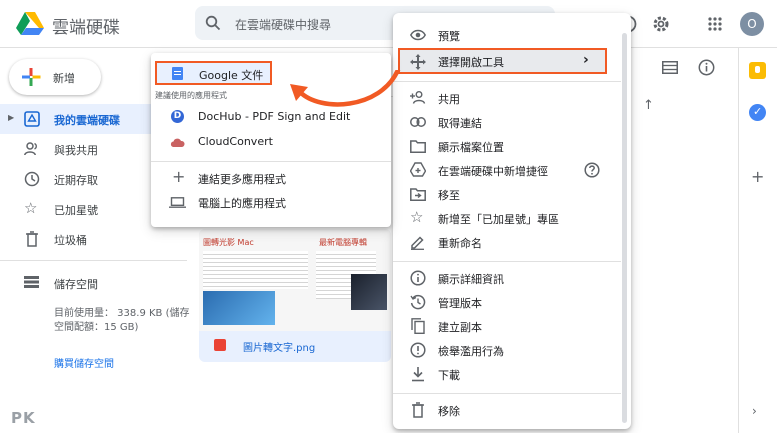 This screenshot has height=433, width=777. Describe the element at coordinates (177, 73) in the screenshot. I see `google-docs-icon` at that location.